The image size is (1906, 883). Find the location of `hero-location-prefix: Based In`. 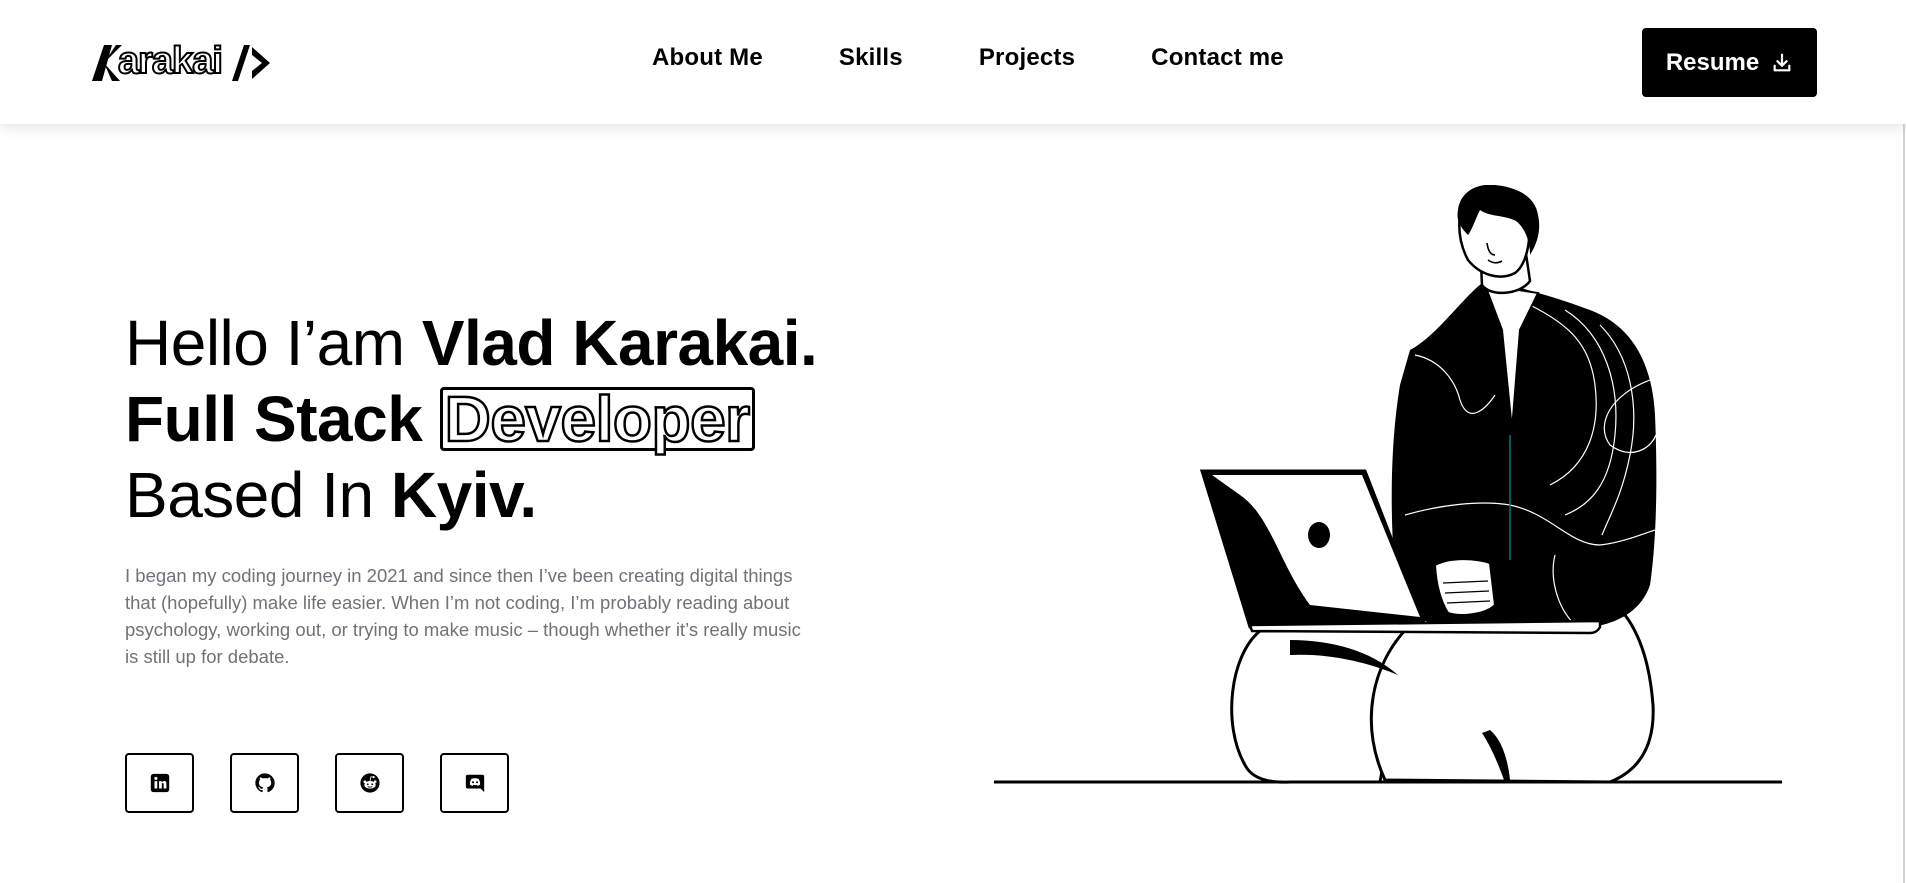

hero-location-prefix: Based In is located at coordinates (258, 495).